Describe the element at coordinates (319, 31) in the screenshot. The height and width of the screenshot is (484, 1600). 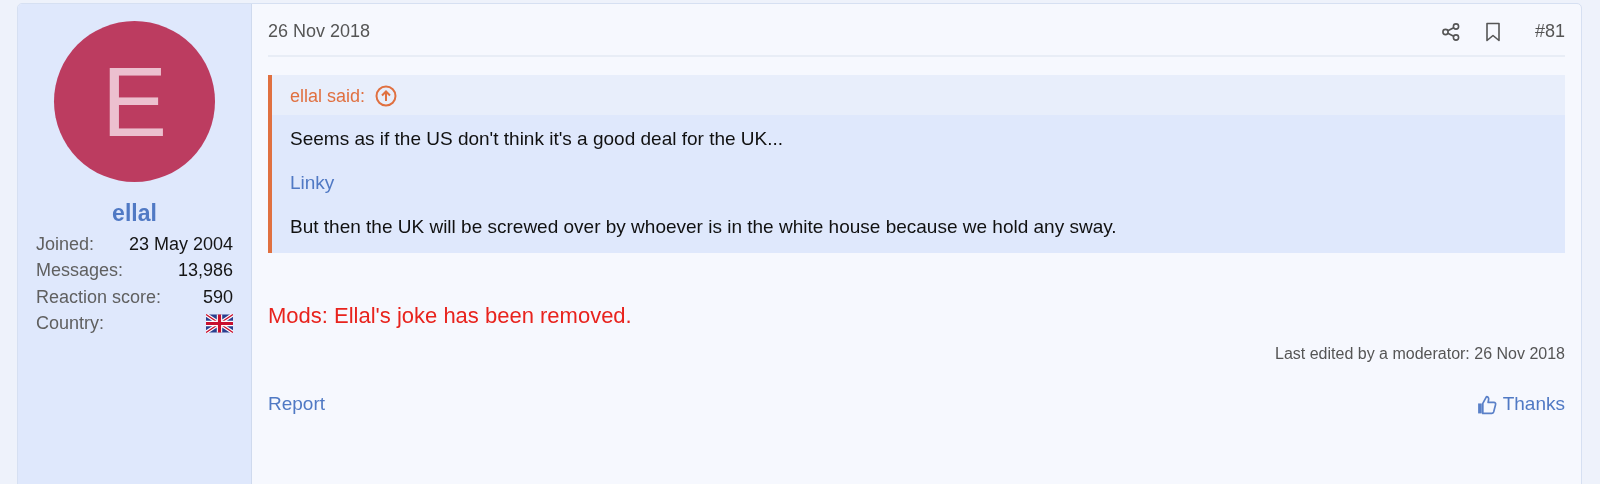
I see `post-date: 26 Nov 2018` at that location.